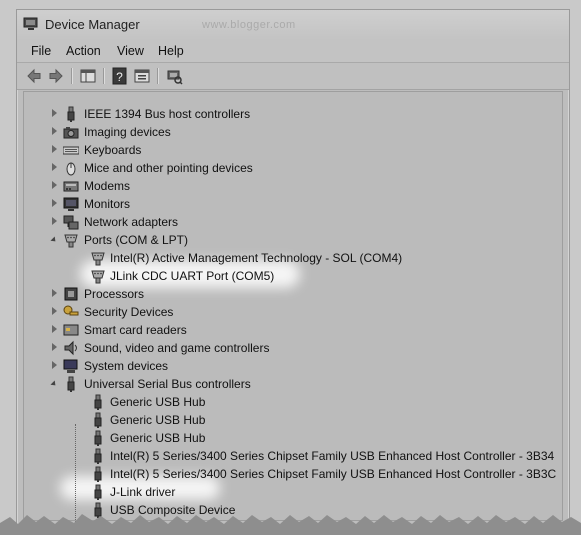 This screenshot has width=581, height=535. What do you see at coordinates (292, 150) in the screenshot?
I see `tree-category-keyboards: Keyboards` at bounding box center [292, 150].